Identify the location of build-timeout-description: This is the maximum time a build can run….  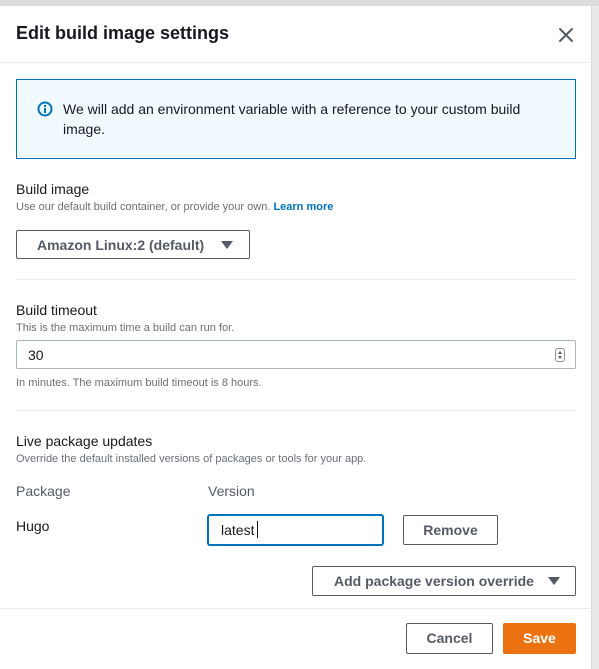
(125, 328).